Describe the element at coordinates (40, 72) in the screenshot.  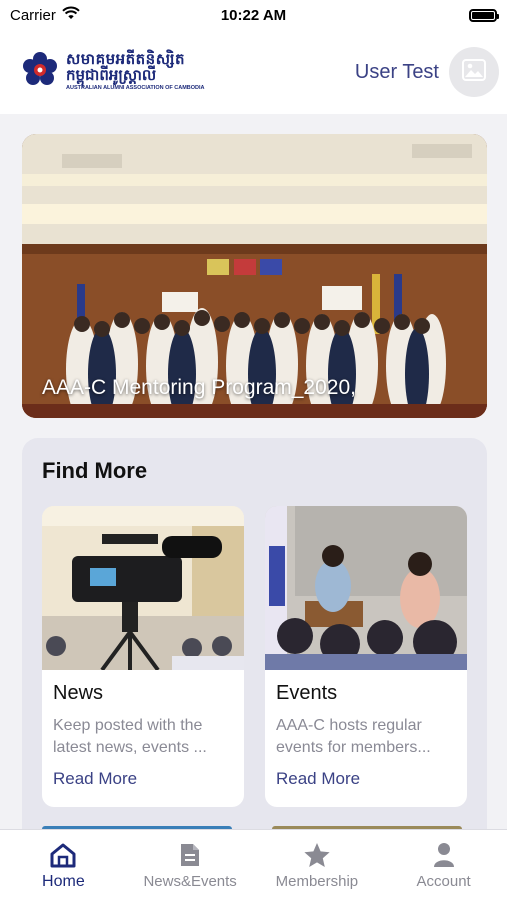
I see `flower-logo-icon` at that location.